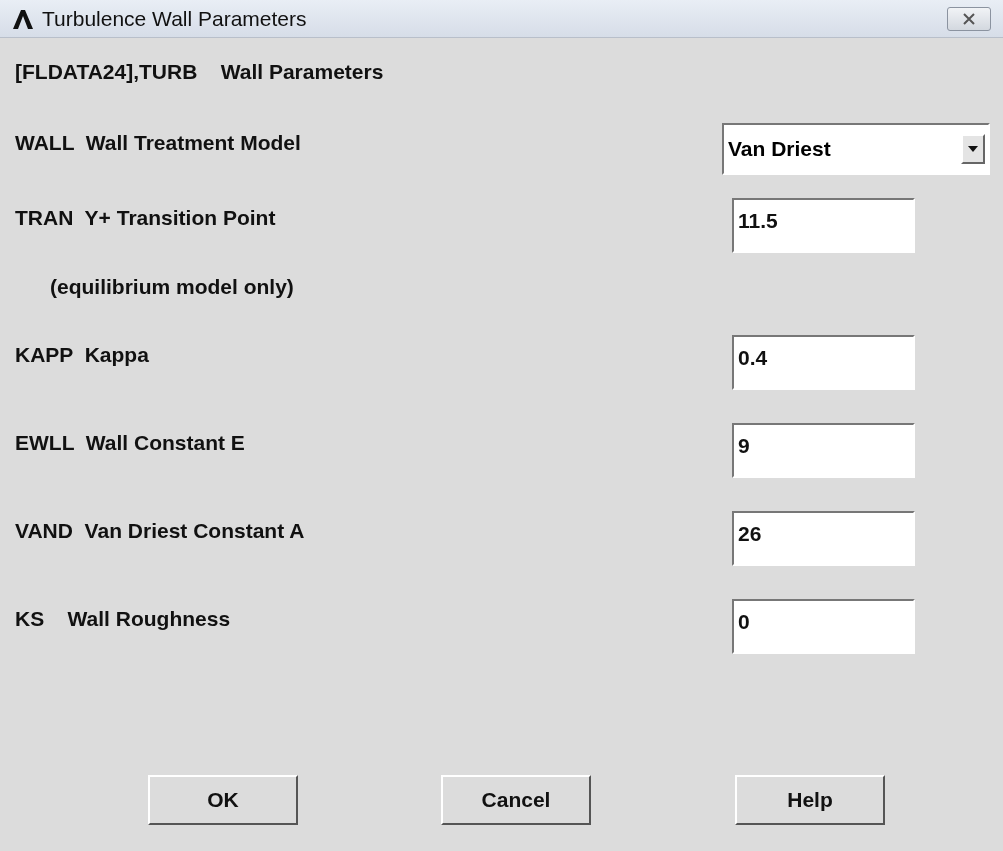  Describe the element at coordinates (158, 142) in the screenshot. I see `field-label: WALL Wall Treatment Model` at that location.